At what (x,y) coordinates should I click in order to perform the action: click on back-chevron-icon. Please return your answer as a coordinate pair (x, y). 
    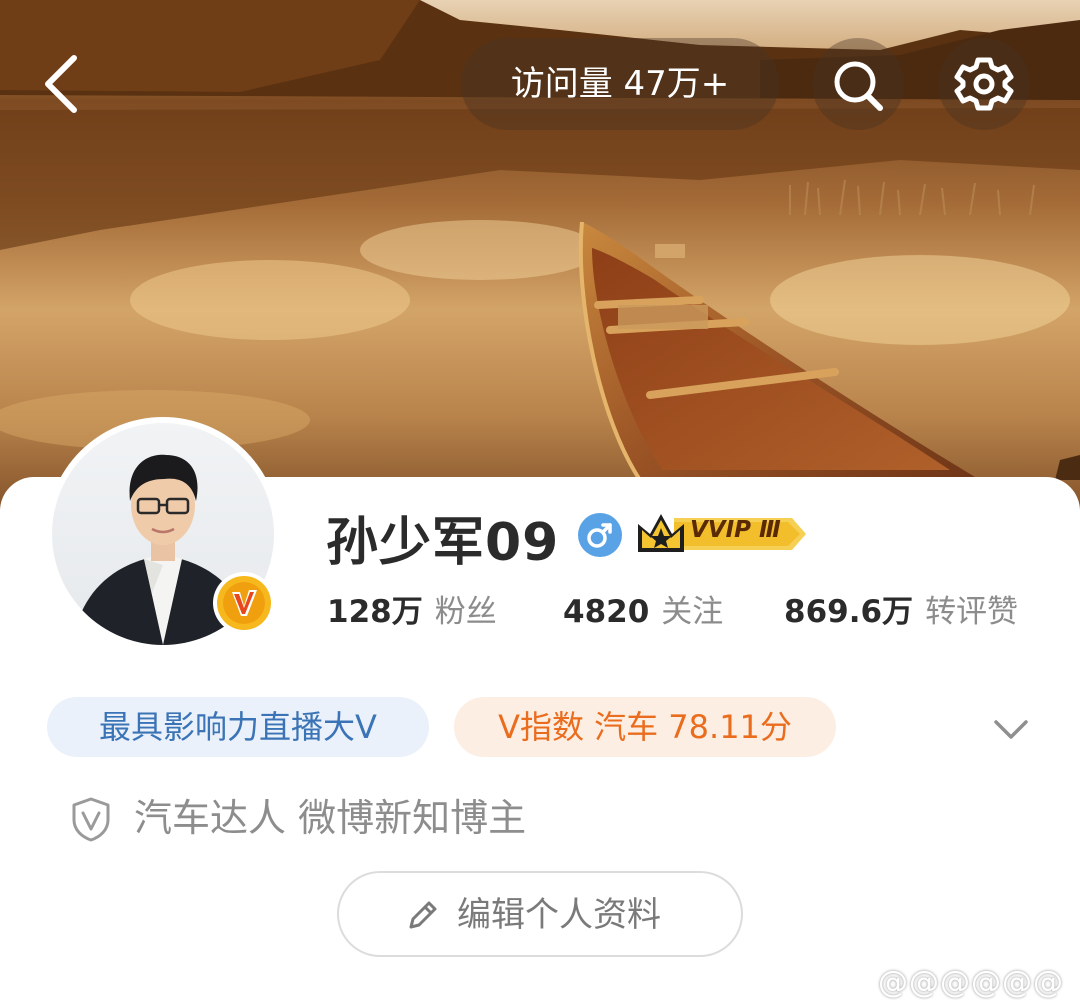
    Looking at the image, I should click on (61, 84).